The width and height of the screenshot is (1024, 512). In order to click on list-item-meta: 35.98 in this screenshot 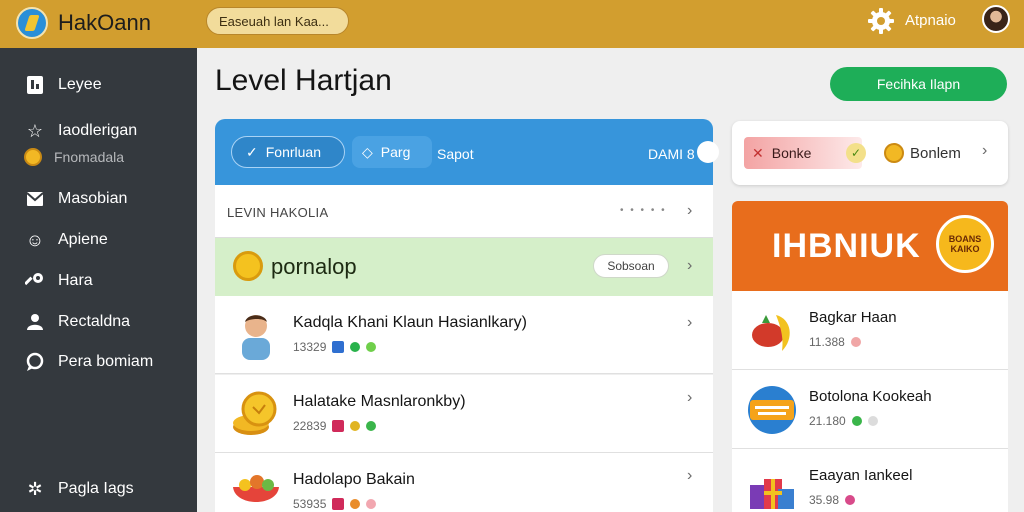, I will do `click(832, 500)`.